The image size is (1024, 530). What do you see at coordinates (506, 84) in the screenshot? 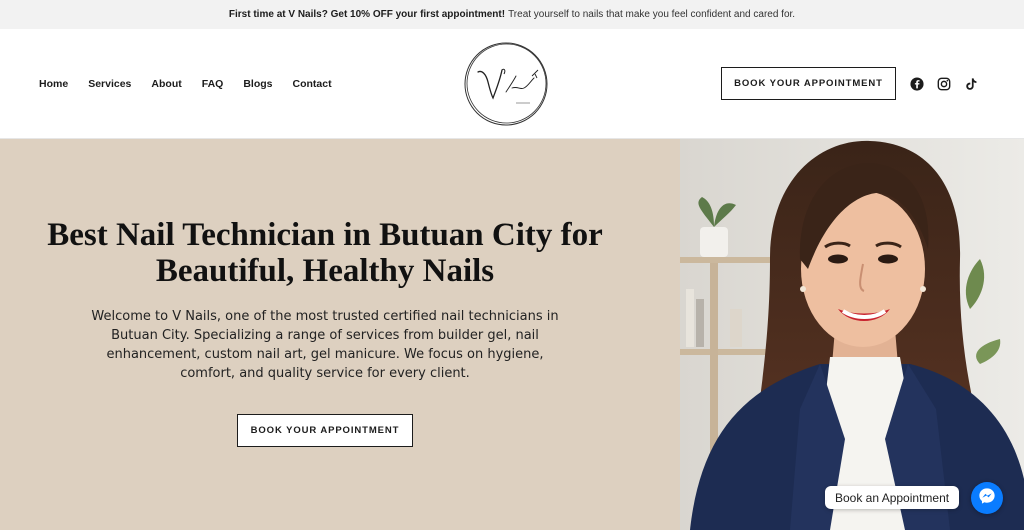
I see `site-logo` at bounding box center [506, 84].